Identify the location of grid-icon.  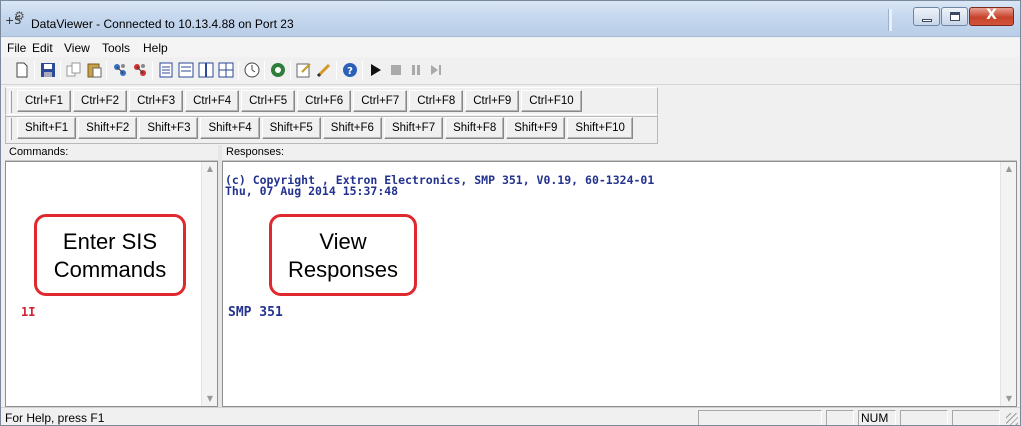
(226, 70).